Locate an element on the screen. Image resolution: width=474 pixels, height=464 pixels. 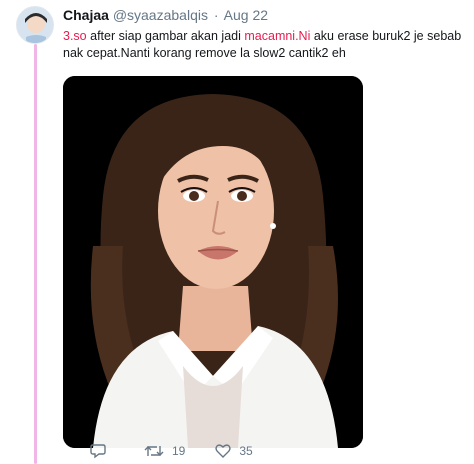
heart-icon is located at coordinates (223, 451).